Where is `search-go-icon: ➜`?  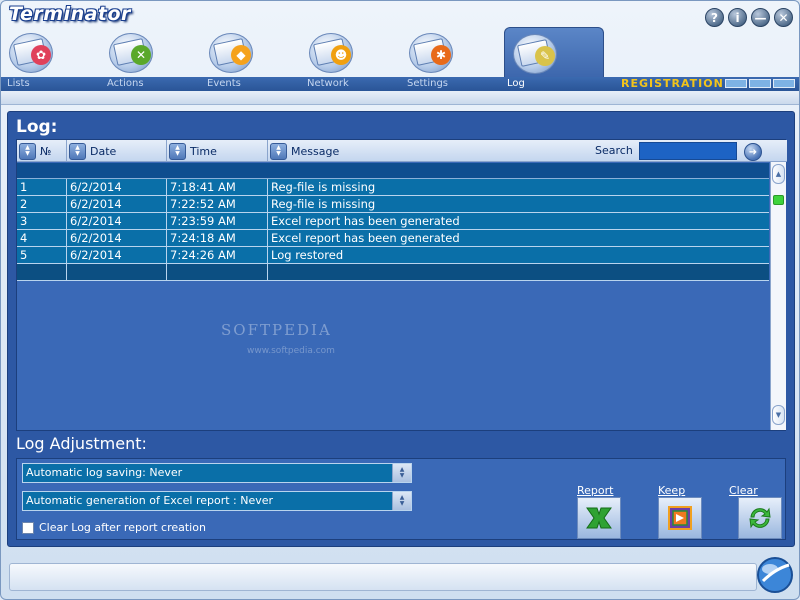
search-go-icon: ➜ is located at coordinates (753, 152).